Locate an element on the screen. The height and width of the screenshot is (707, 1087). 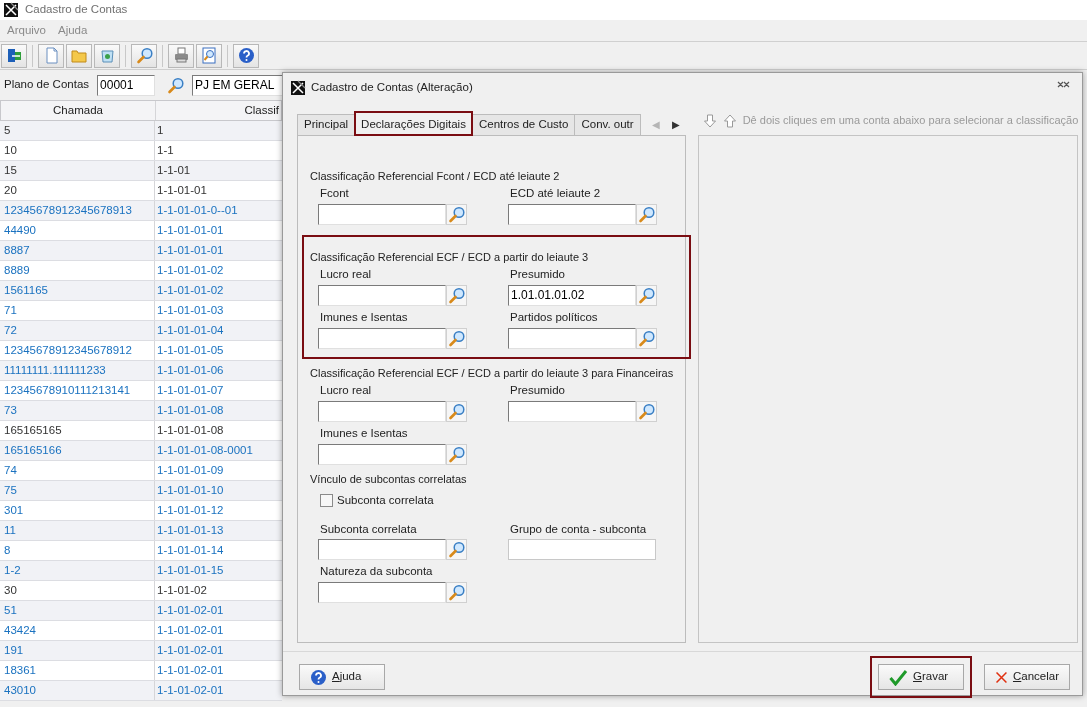
printer-button is located at coordinates (181, 55).